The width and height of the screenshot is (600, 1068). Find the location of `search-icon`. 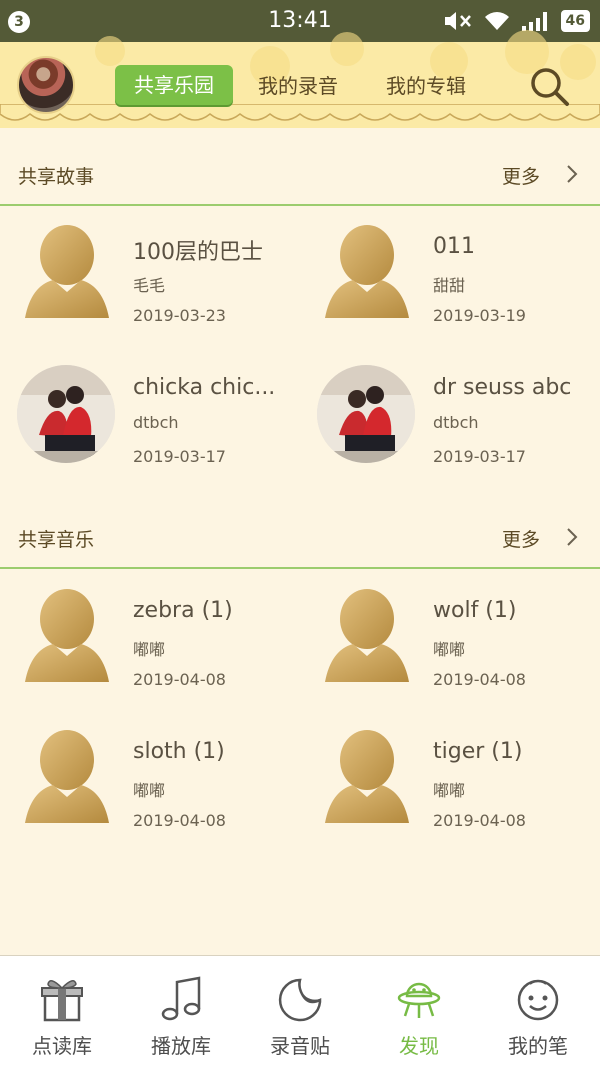

search-icon is located at coordinates (550, 87).